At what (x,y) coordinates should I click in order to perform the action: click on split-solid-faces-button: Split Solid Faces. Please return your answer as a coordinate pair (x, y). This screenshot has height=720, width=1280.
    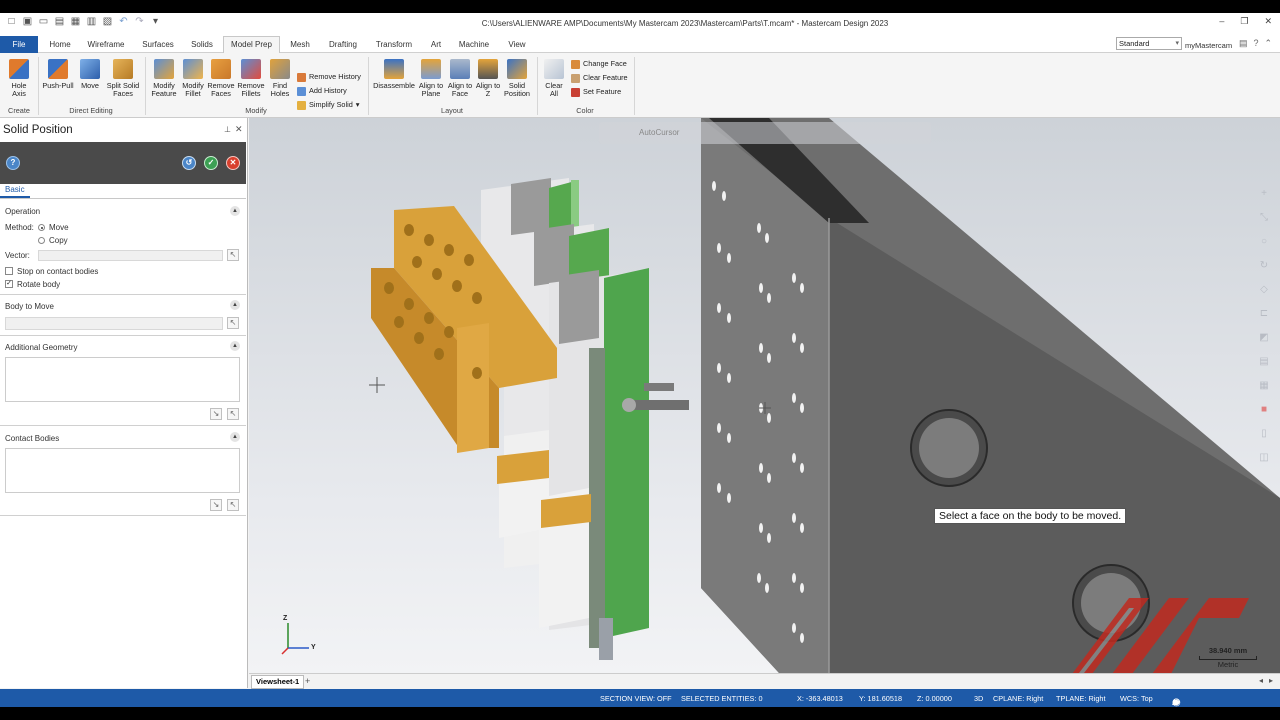
    Looking at the image, I should click on (123, 78).